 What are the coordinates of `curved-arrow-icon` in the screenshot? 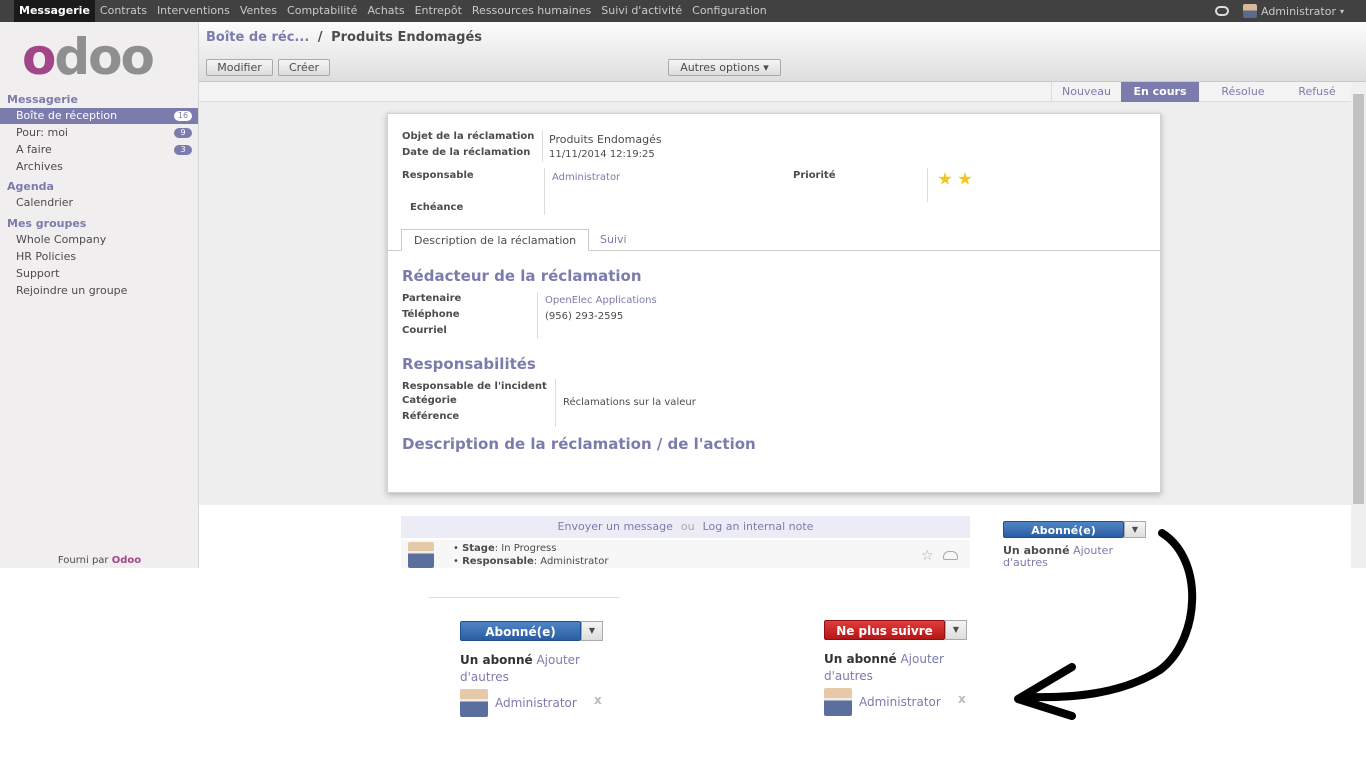 It's located at (1105, 624).